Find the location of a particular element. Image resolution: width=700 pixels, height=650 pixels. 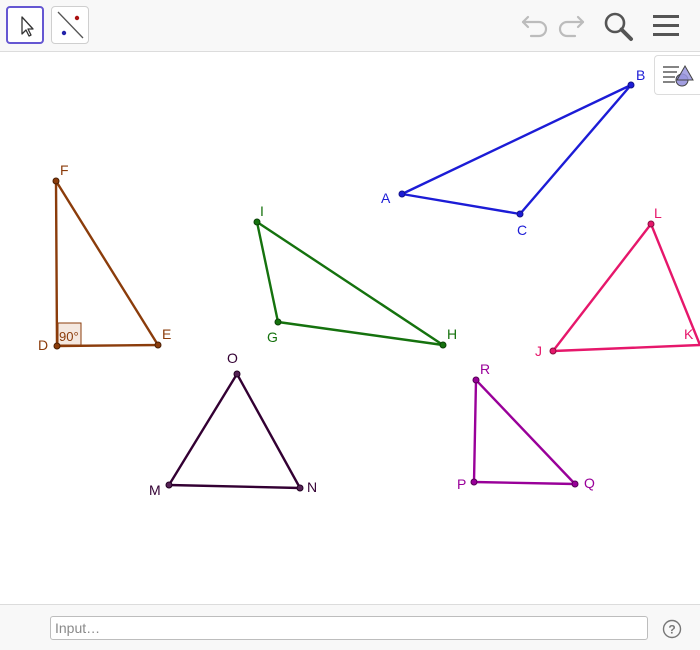

style-bar-toggle is located at coordinates (677, 75).